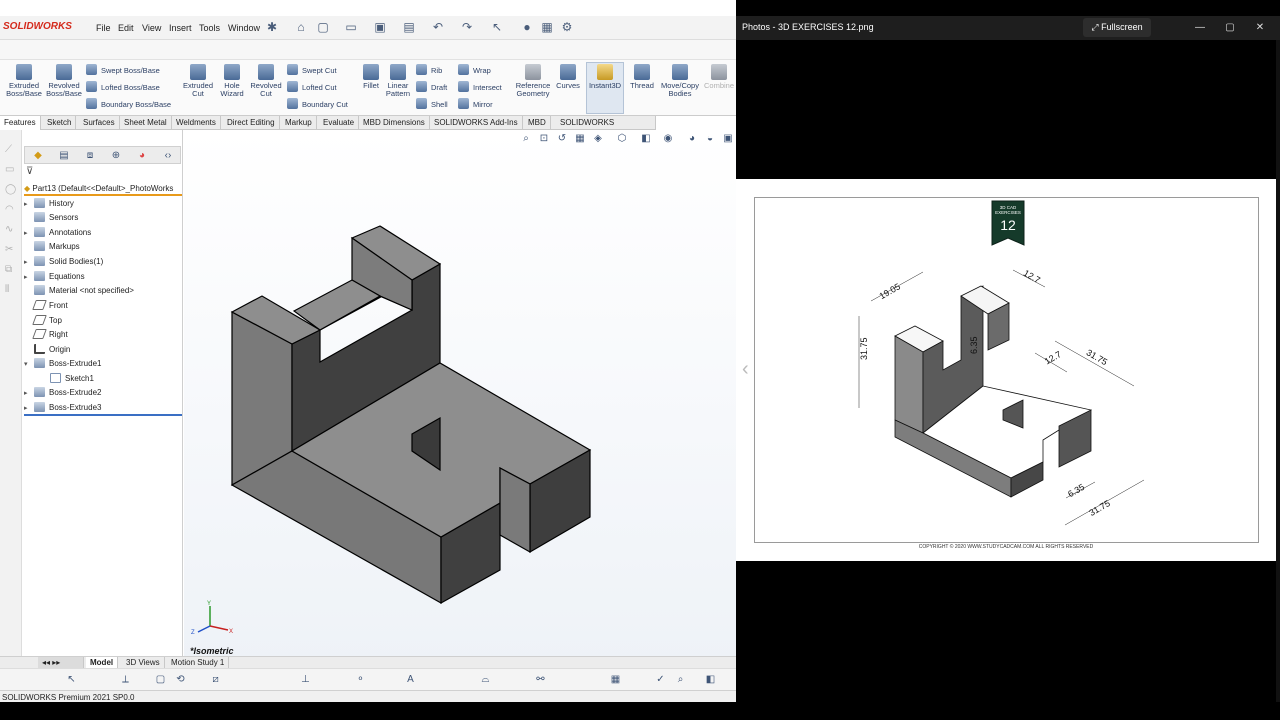 This screenshot has height=720, width=1280. I want to click on rollback-bar, so click(103, 415).